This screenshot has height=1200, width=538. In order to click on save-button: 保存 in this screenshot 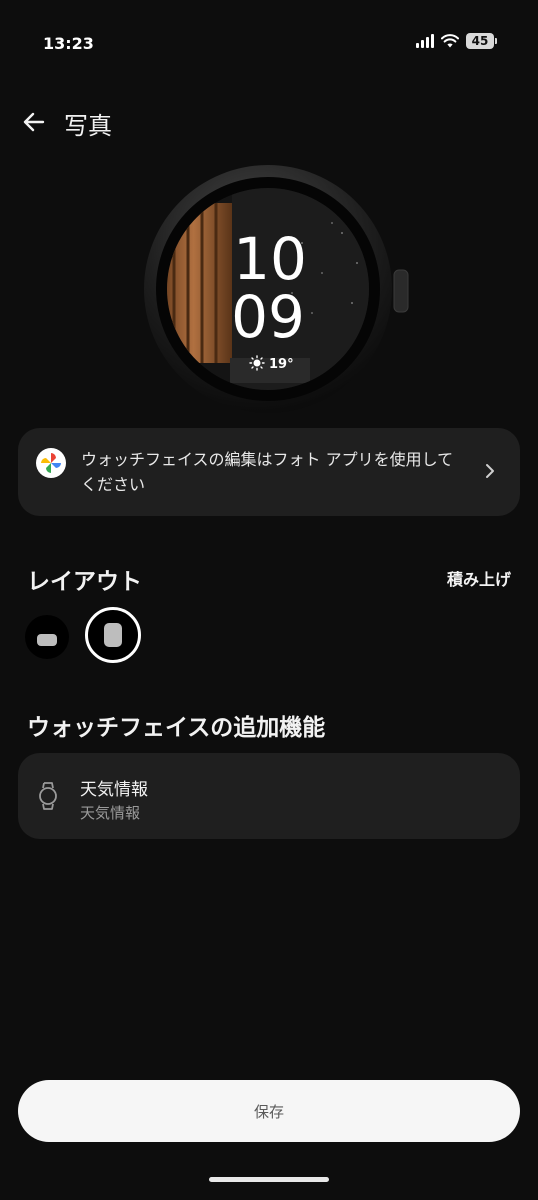, I will do `click(269, 1111)`.